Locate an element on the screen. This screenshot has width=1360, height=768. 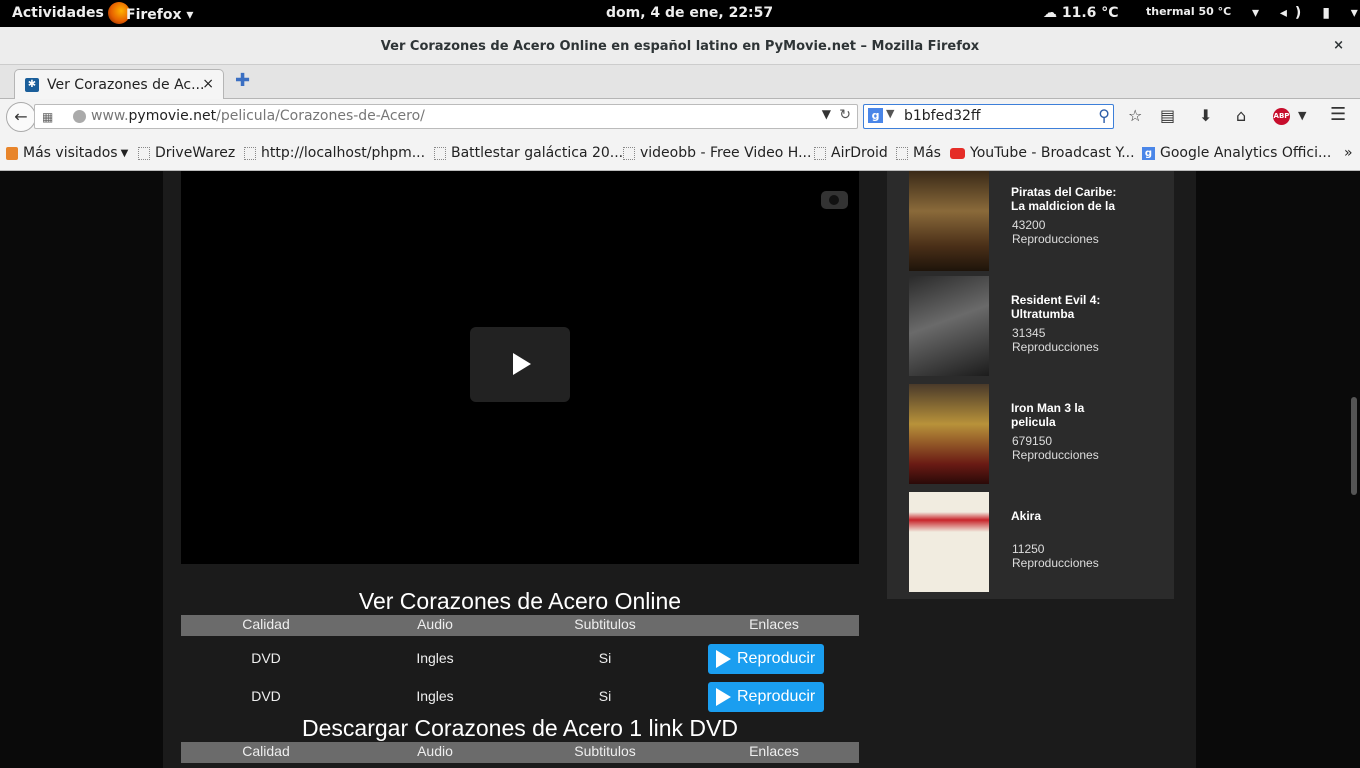
url-domain: pymovie.net is located at coordinates (172, 116).